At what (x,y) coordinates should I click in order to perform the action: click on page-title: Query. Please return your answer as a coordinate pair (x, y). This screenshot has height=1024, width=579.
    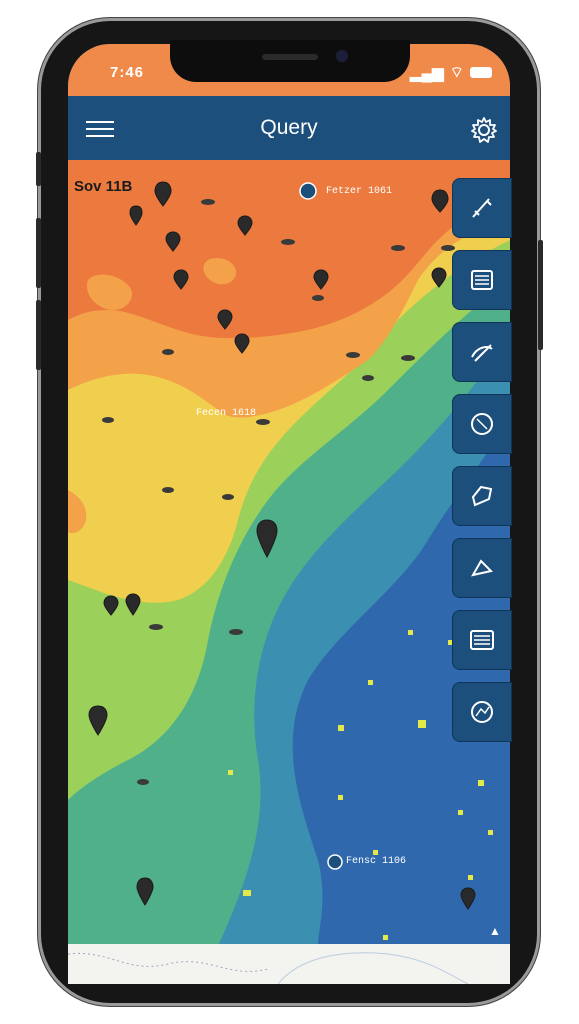
    Looking at the image, I should click on (289, 127).